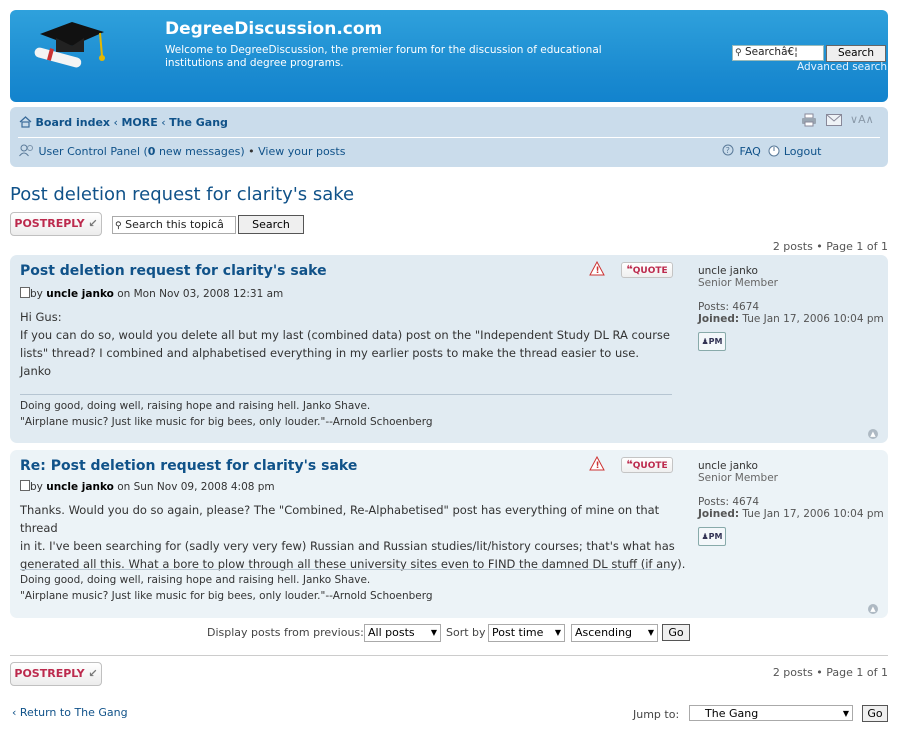 The image size is (900, 744). What do you see at coordinates (738, 478) in the screenshot?
I see `profile-rank: Senior Member` at bounding box center [738, 478].